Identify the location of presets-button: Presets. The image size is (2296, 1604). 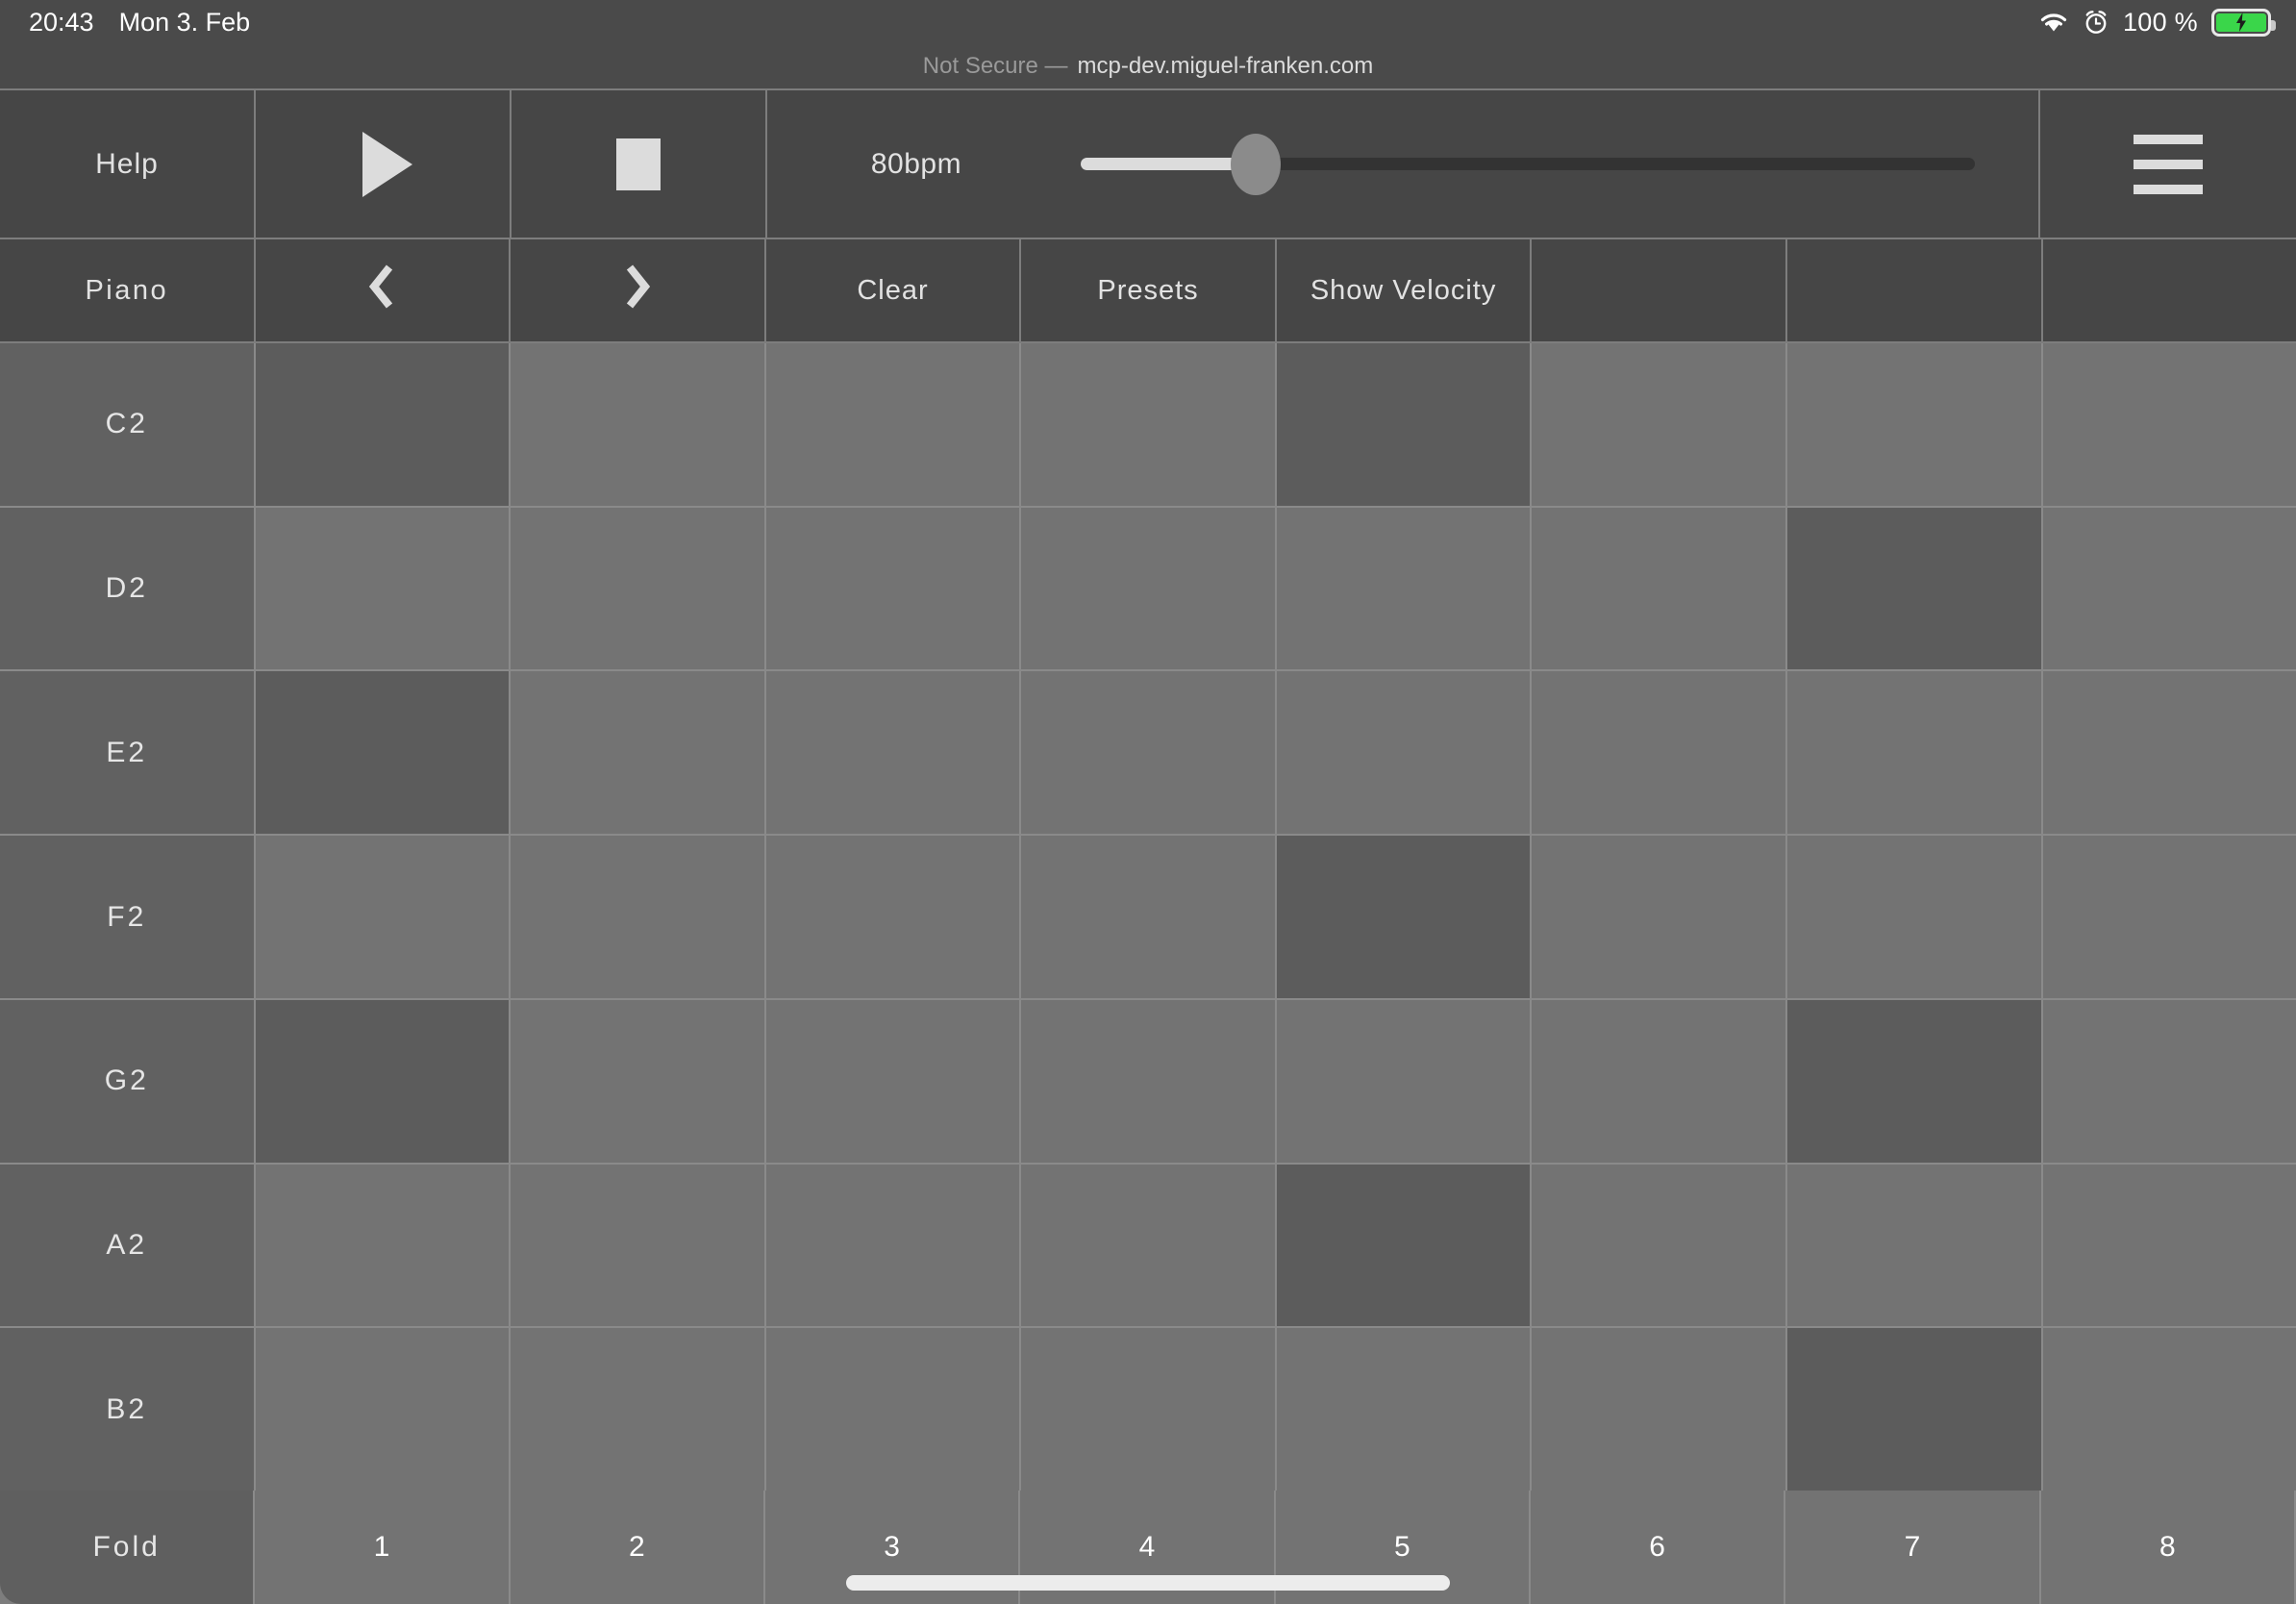
(1149, 291).